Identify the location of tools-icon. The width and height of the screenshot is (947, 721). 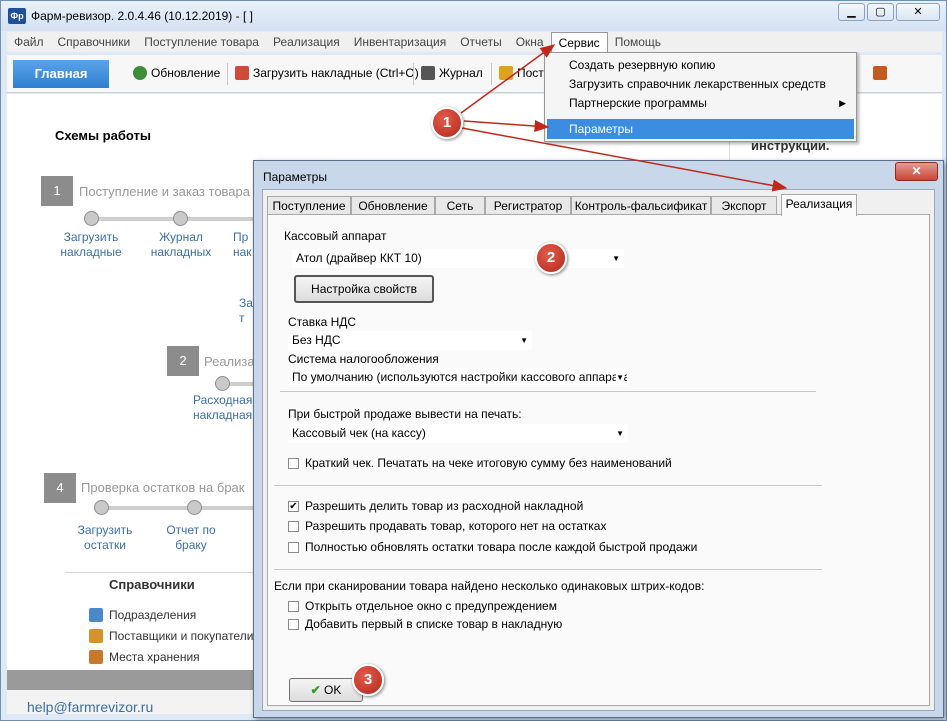
(880, 73).